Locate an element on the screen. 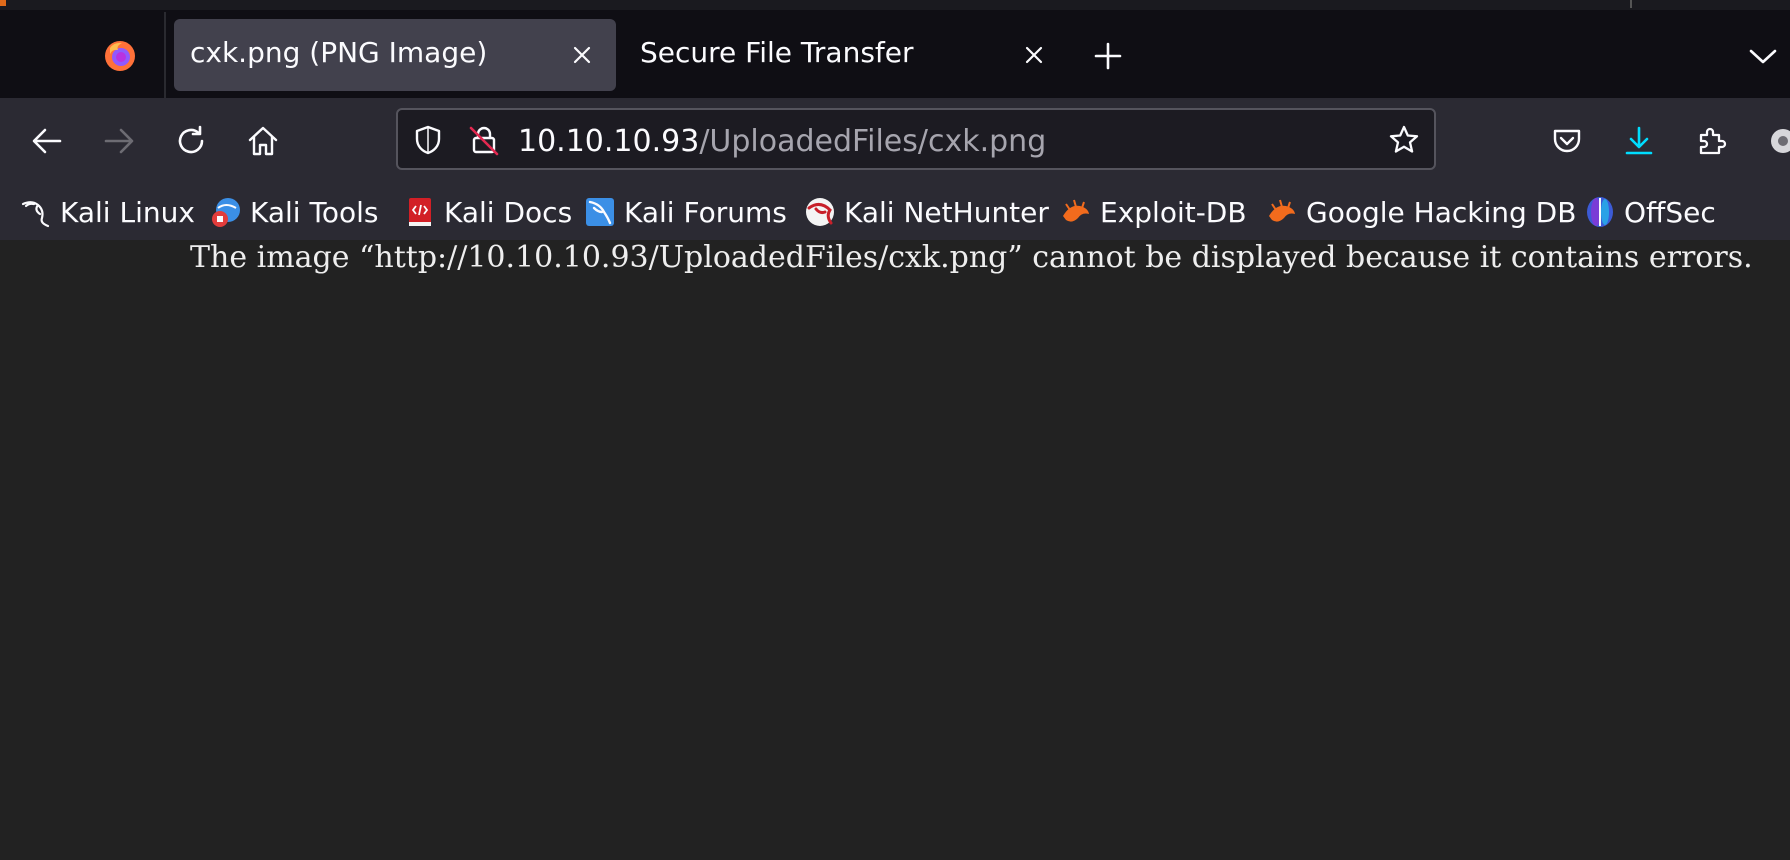  bookmark-google-hacking-db: Google Hacking DB is located at coordinates (1421, 212).